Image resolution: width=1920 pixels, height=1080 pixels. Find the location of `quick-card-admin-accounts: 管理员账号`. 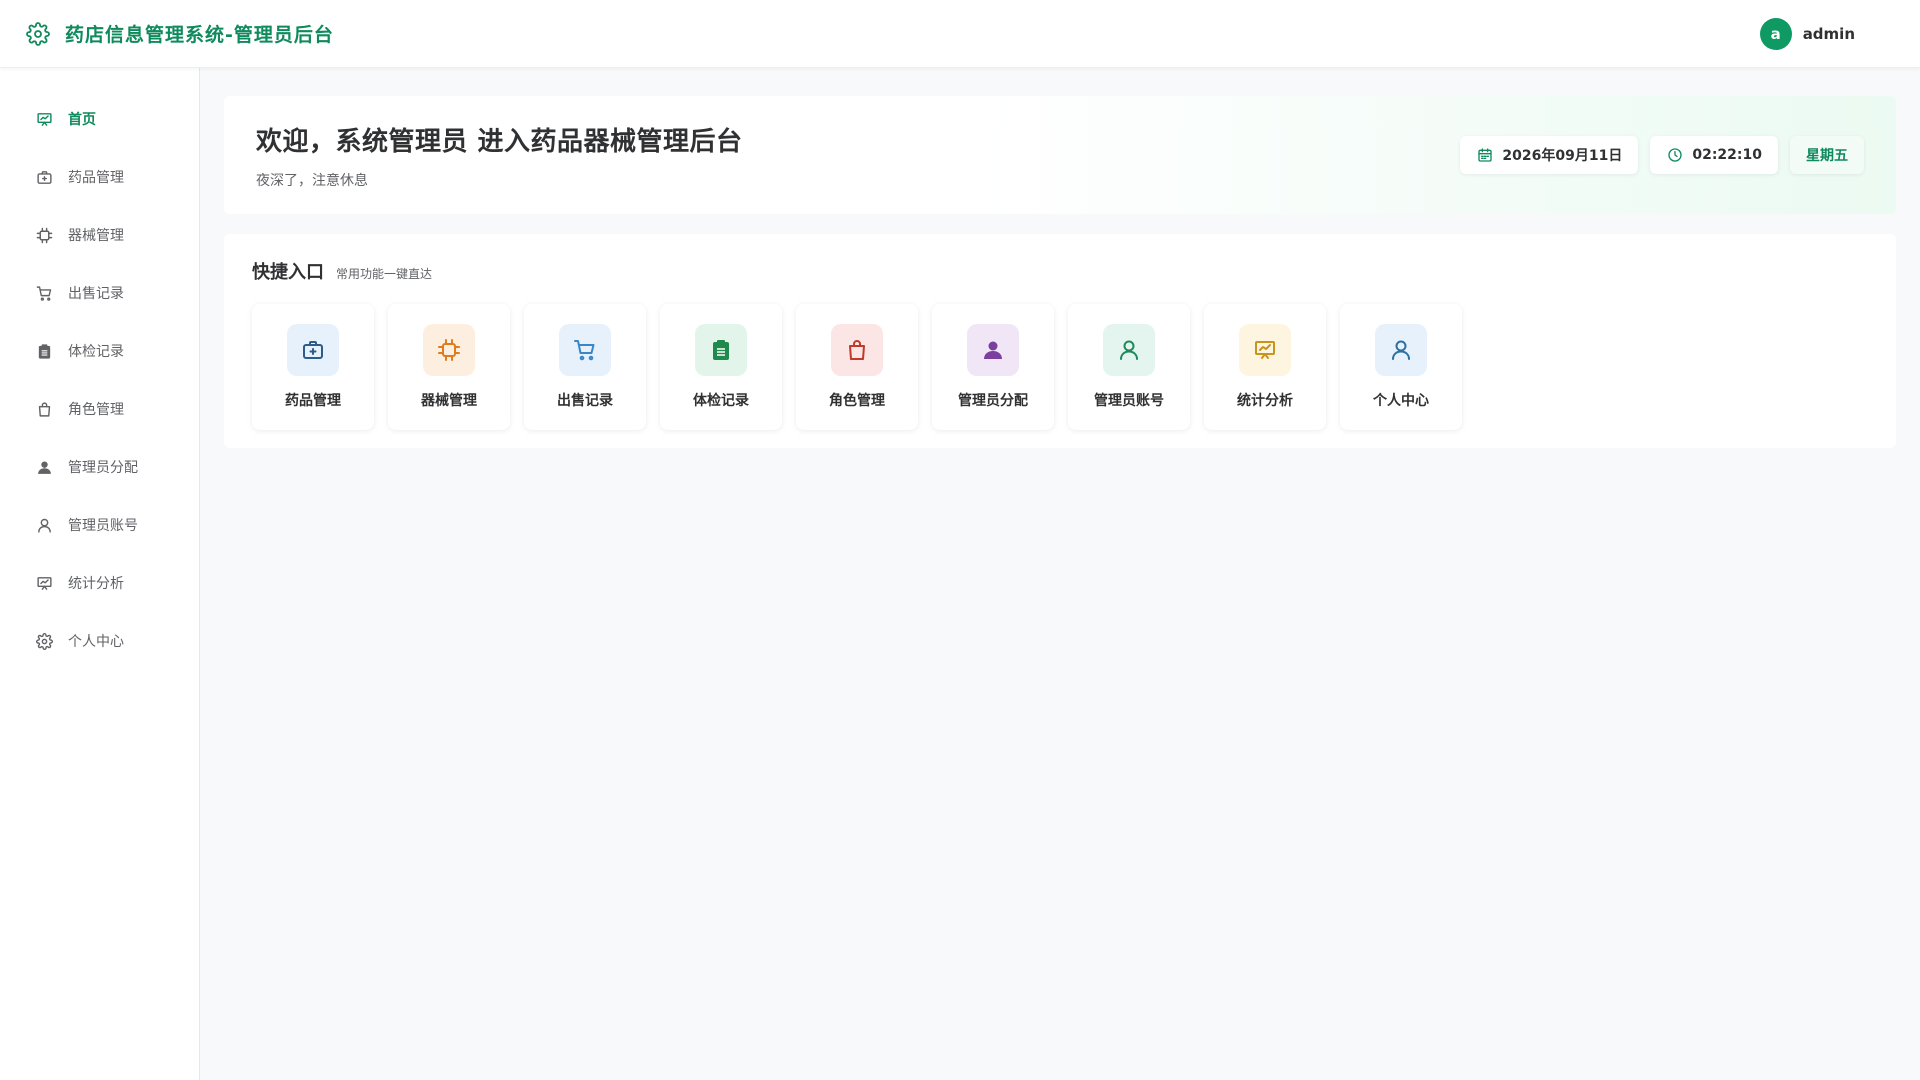

quick-card-admin-accounts: 管理员账号 is located at coordinates (1129, 367).